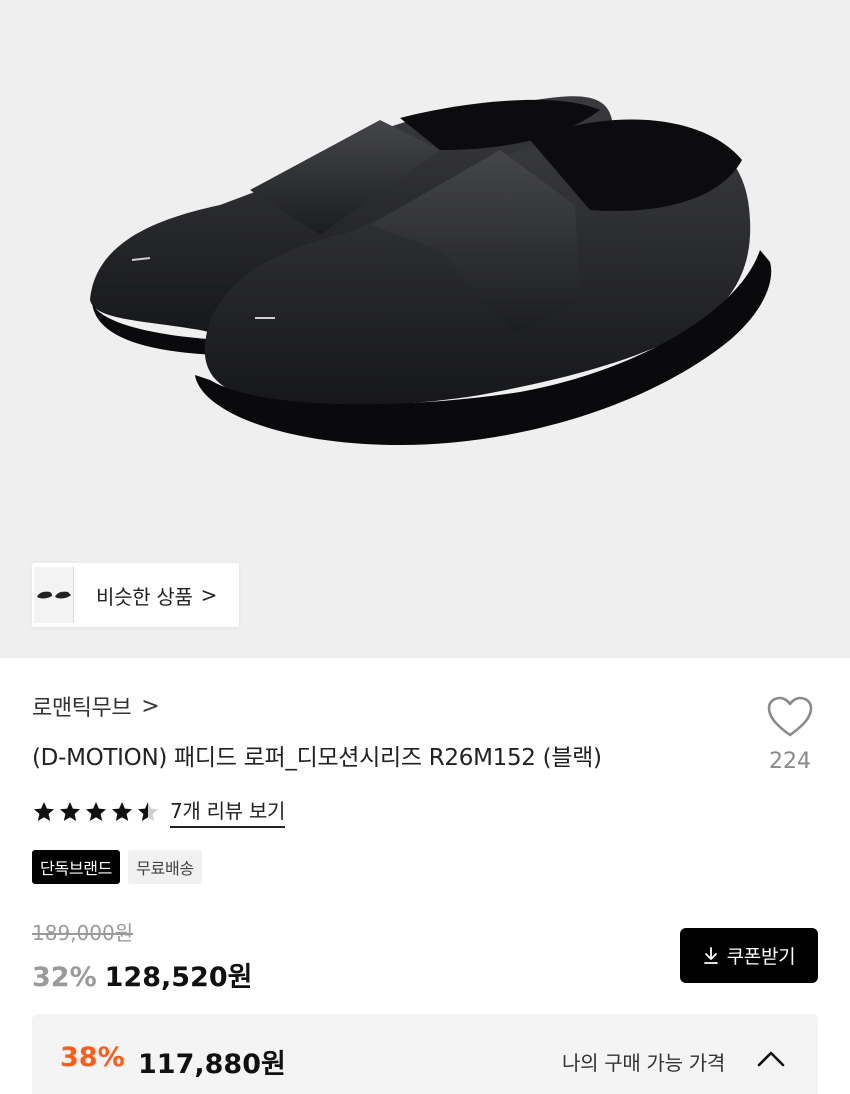 The width and height of the screenshot is (850, 1094). I want to click on chevron-up-icon, so click(771, 1058).